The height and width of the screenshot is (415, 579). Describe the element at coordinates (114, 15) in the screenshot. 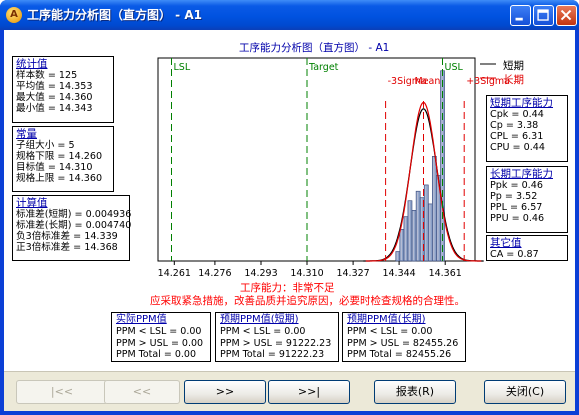

I see `window-title: 工序能力分析图（直方图） - A1` at that location.